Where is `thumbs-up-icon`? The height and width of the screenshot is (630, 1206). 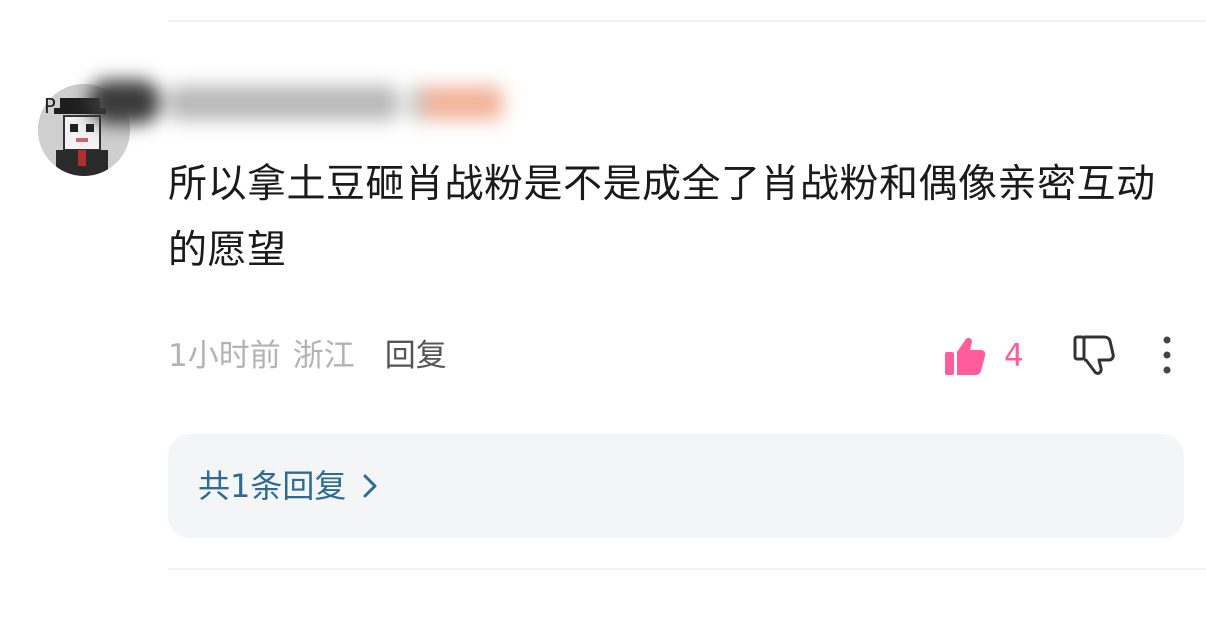 thumbs-up-icon is located at coordinates (965, 356).